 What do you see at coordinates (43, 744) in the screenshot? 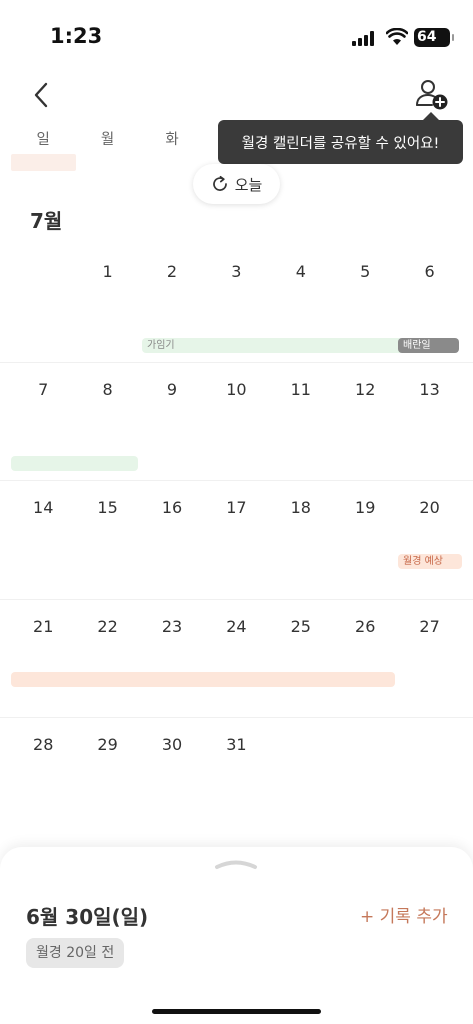
I see `calendar-day: 28` at bounding box center [43, 744].